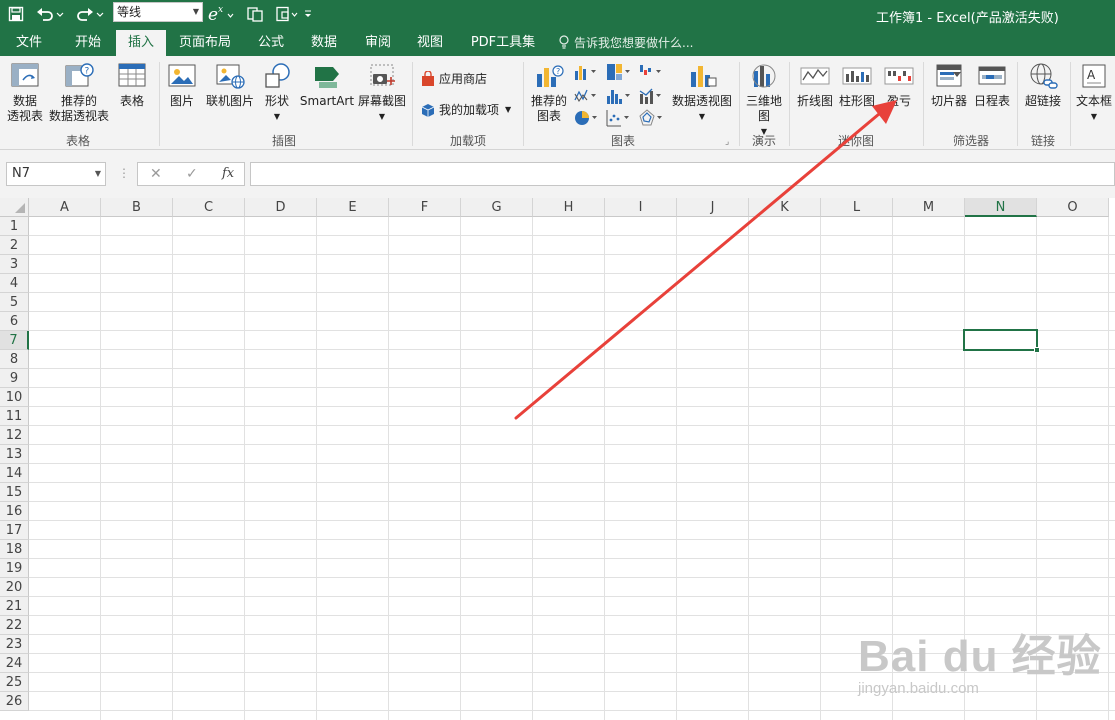  Describe the element at coordinates (14, 264) in the screenshot. I see `row-header: 3` at that location.